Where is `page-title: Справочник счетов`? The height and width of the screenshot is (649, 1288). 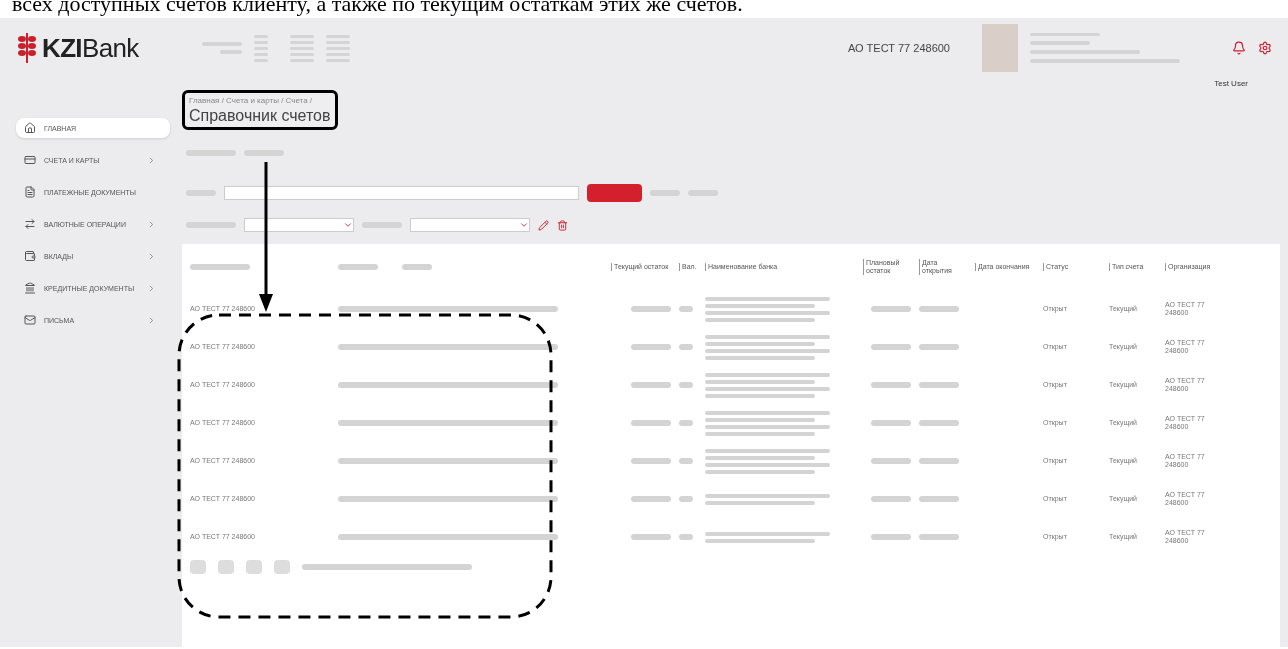 page-title: Справочник счетов is located at coordinates (260, 116).